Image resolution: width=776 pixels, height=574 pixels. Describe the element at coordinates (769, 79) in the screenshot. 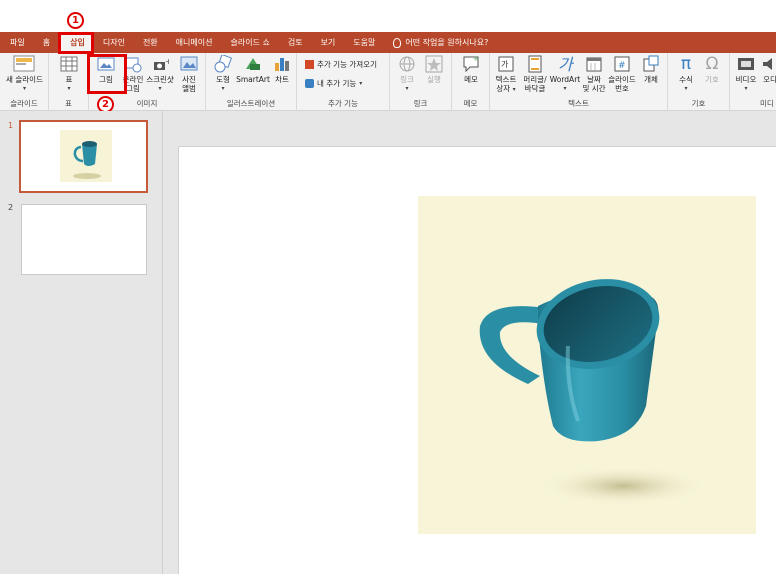

I see `audio-label: 오디` at that location.